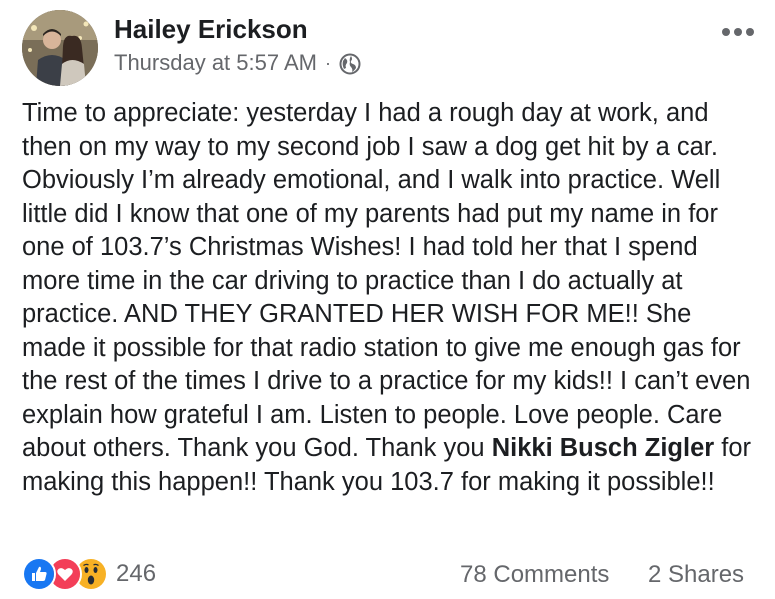  Describe the element at coordinates (215, 63) in the screenshot. I see `post-timestamp: Thursday at 5:57 AM` at that location.